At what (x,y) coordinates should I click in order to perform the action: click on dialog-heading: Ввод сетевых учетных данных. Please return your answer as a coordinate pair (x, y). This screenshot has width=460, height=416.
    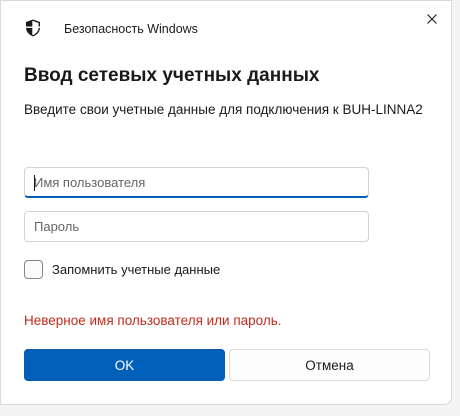
    Looking at the image, I should click on (172, 75).